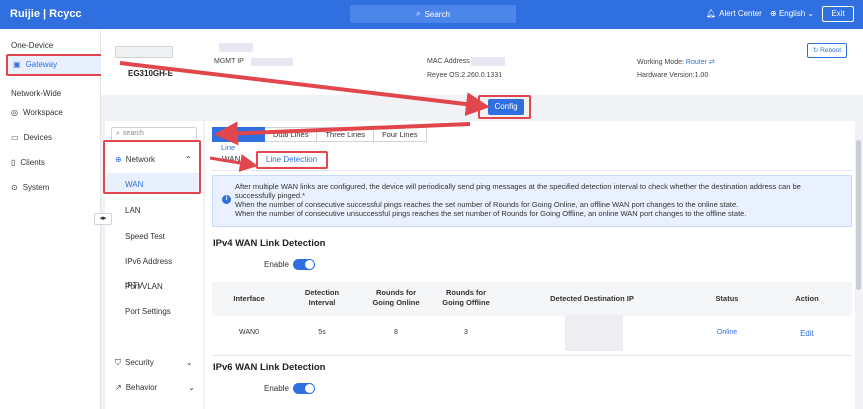 The width and height of the screenshot is (863, 409). What do you see at coordinates (396, 297) in the screenshot?
I see `col-rounds-online: Rounds for Going Online` at bounding box center [396, 297].